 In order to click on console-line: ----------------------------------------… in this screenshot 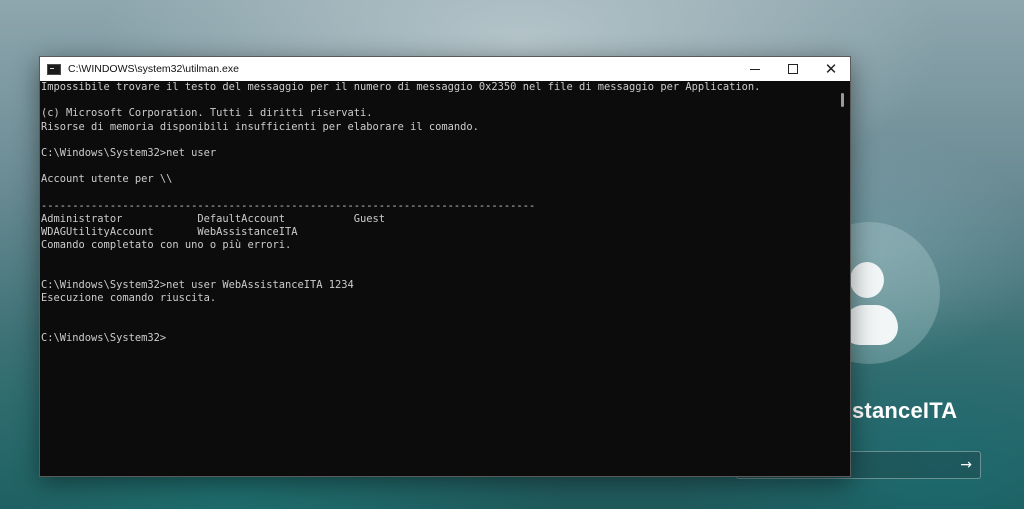, I will do `click(288, 205)`.